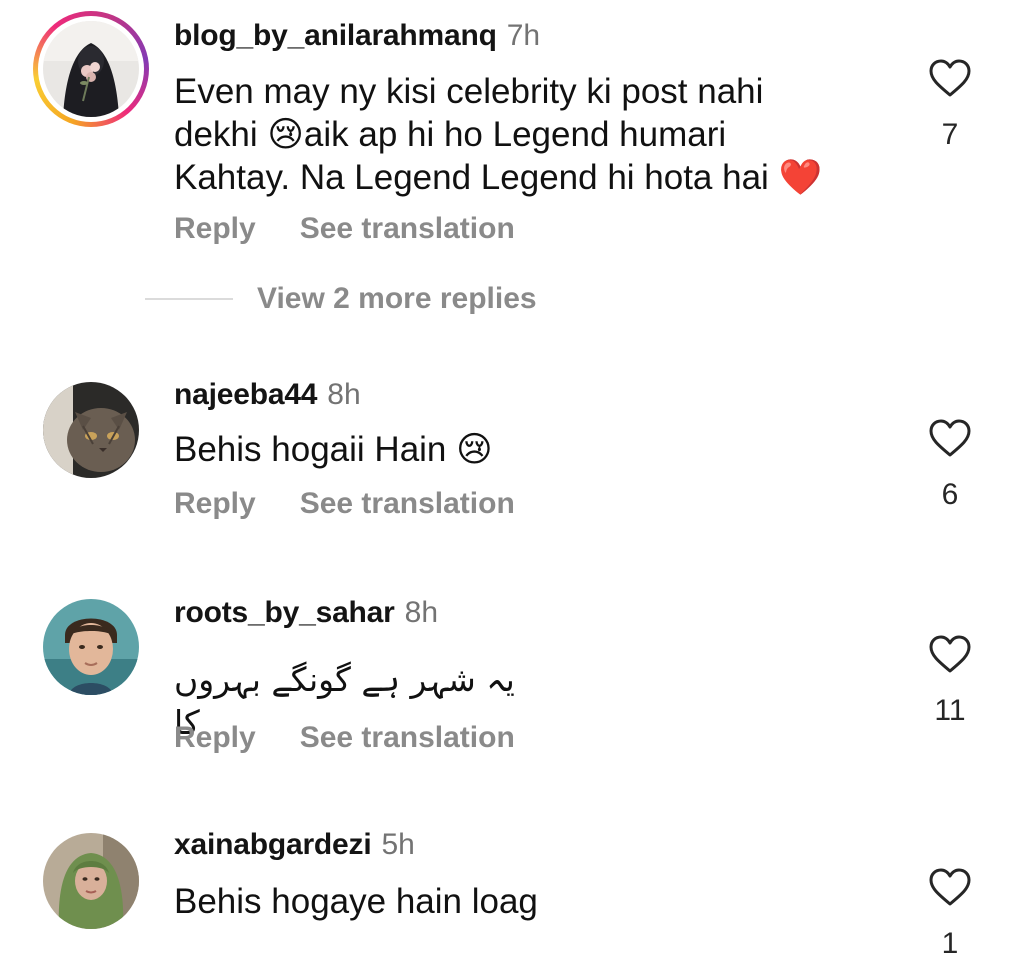 This screenshot has width=1024, height=961. I want to click on comment-header: roots_by_sahar 8h, so click(306, 613).